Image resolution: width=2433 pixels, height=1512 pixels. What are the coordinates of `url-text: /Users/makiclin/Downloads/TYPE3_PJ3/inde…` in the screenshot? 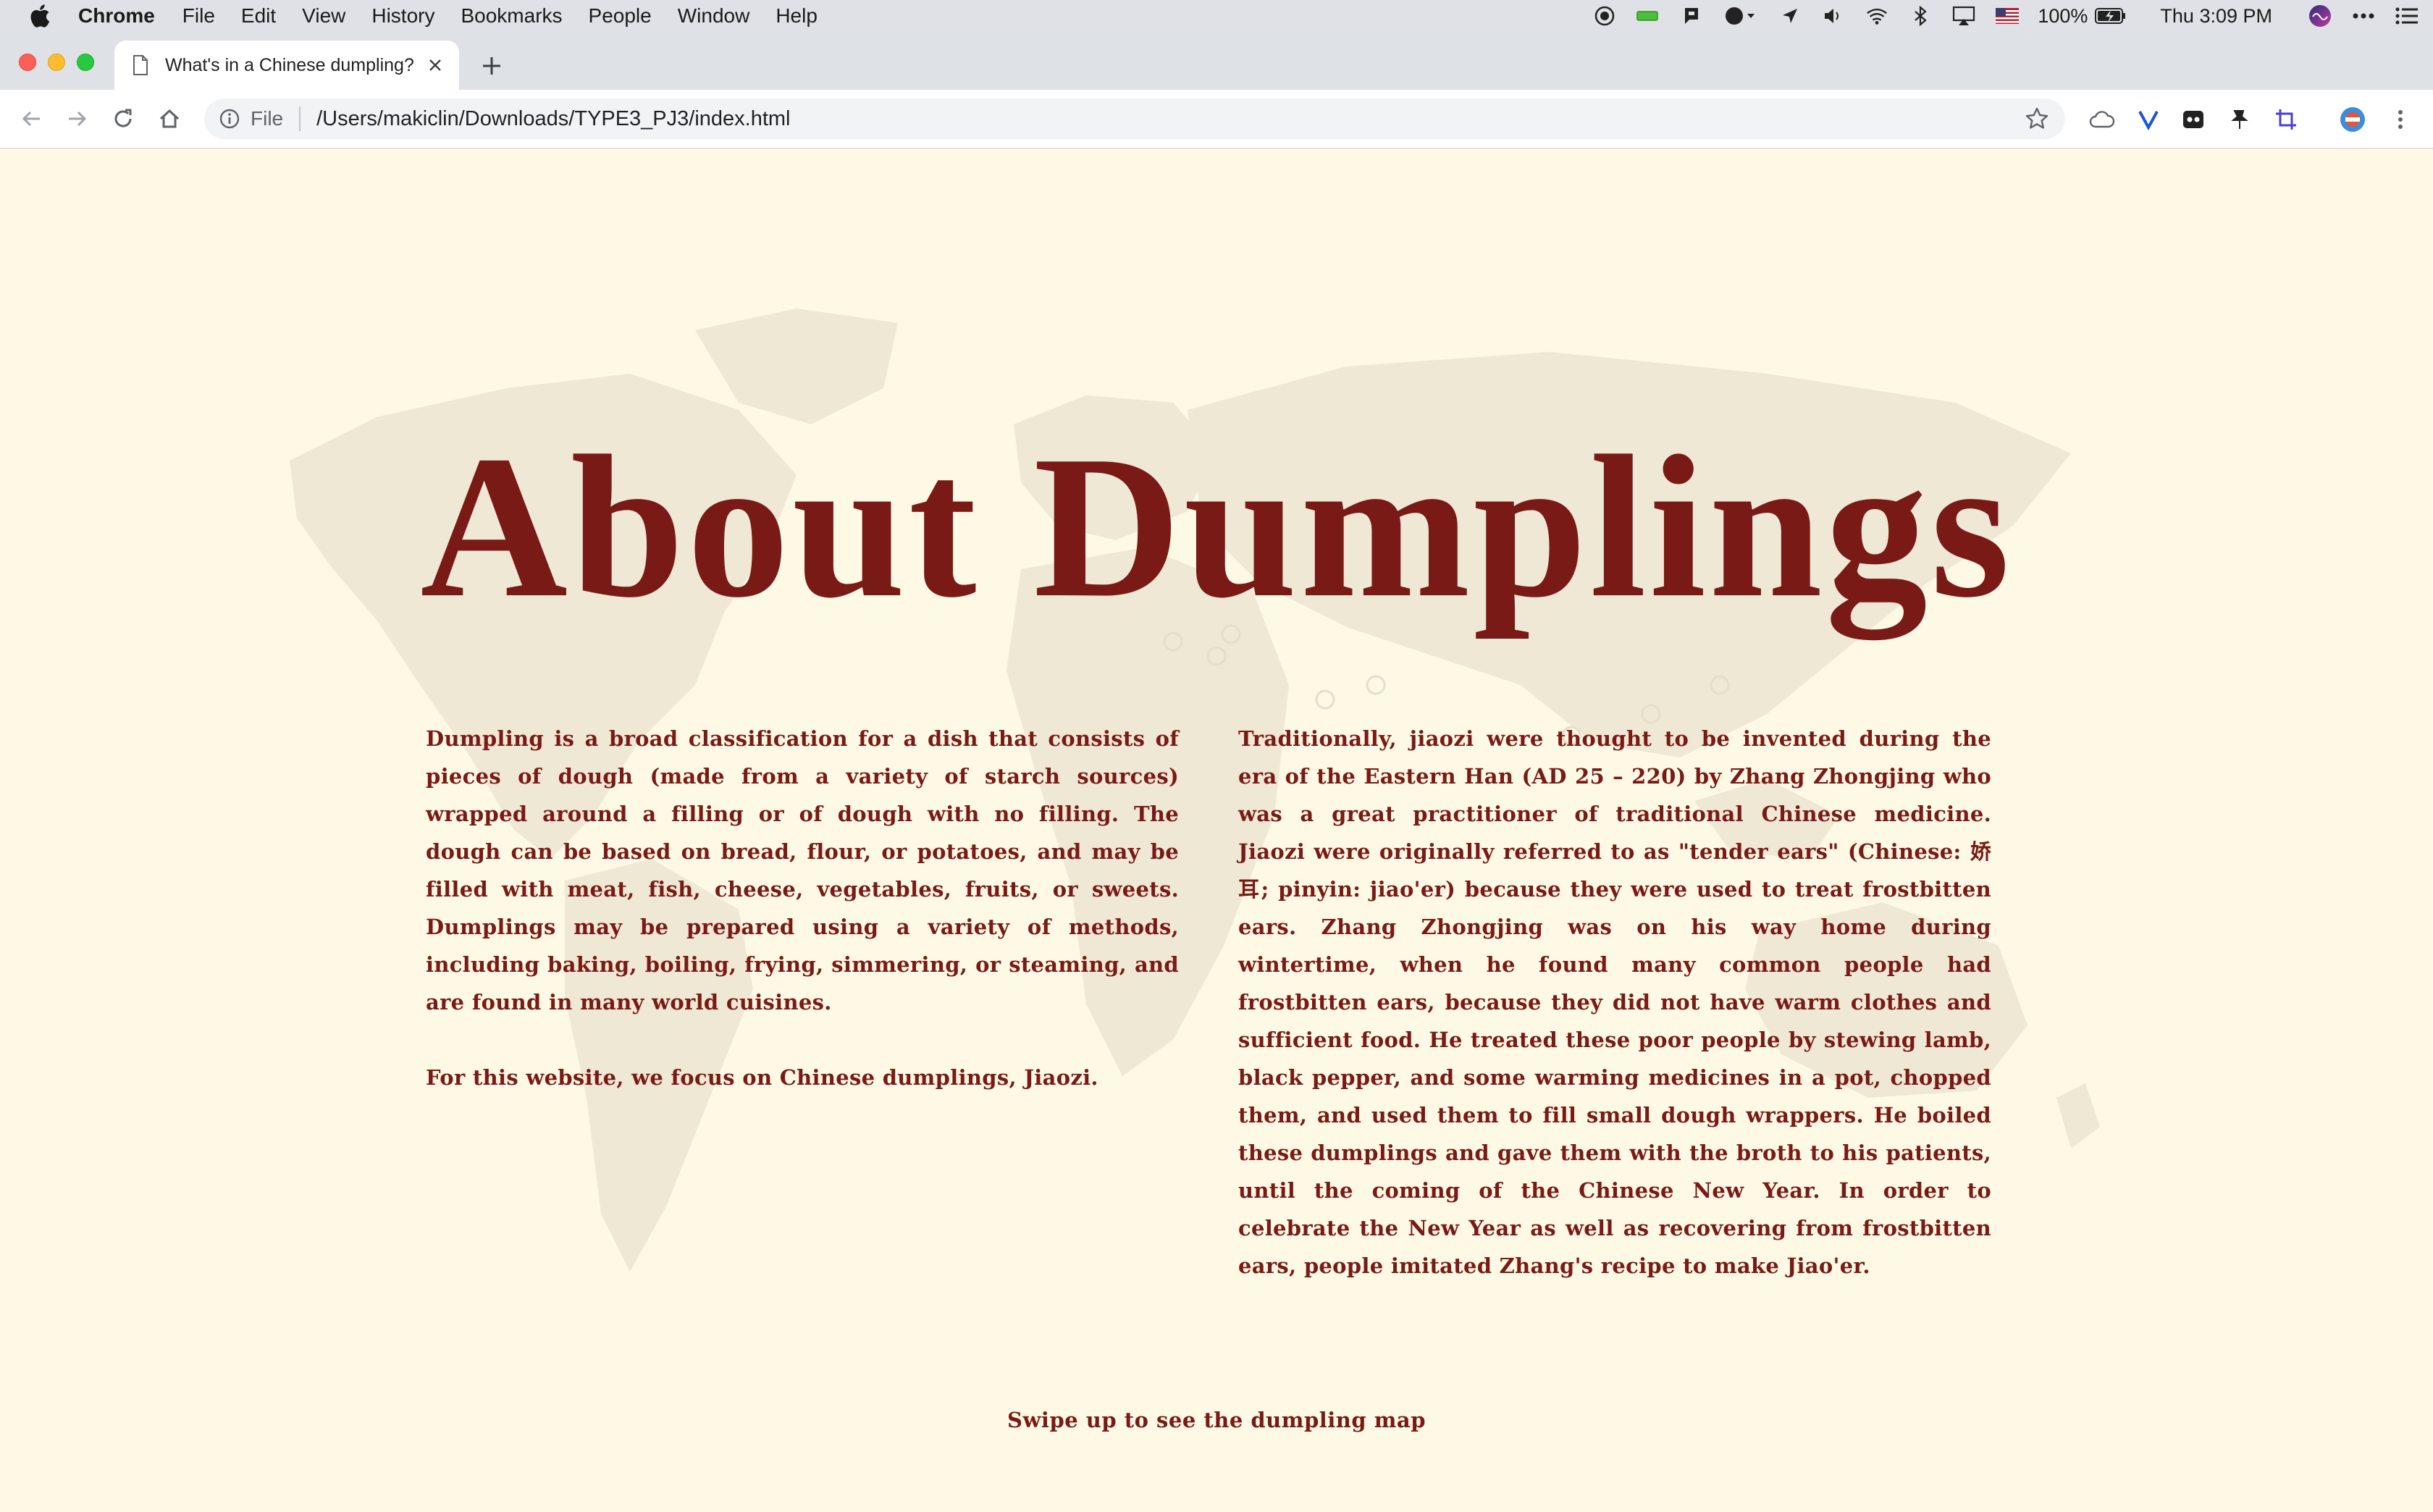 It's located at (1170, 119).